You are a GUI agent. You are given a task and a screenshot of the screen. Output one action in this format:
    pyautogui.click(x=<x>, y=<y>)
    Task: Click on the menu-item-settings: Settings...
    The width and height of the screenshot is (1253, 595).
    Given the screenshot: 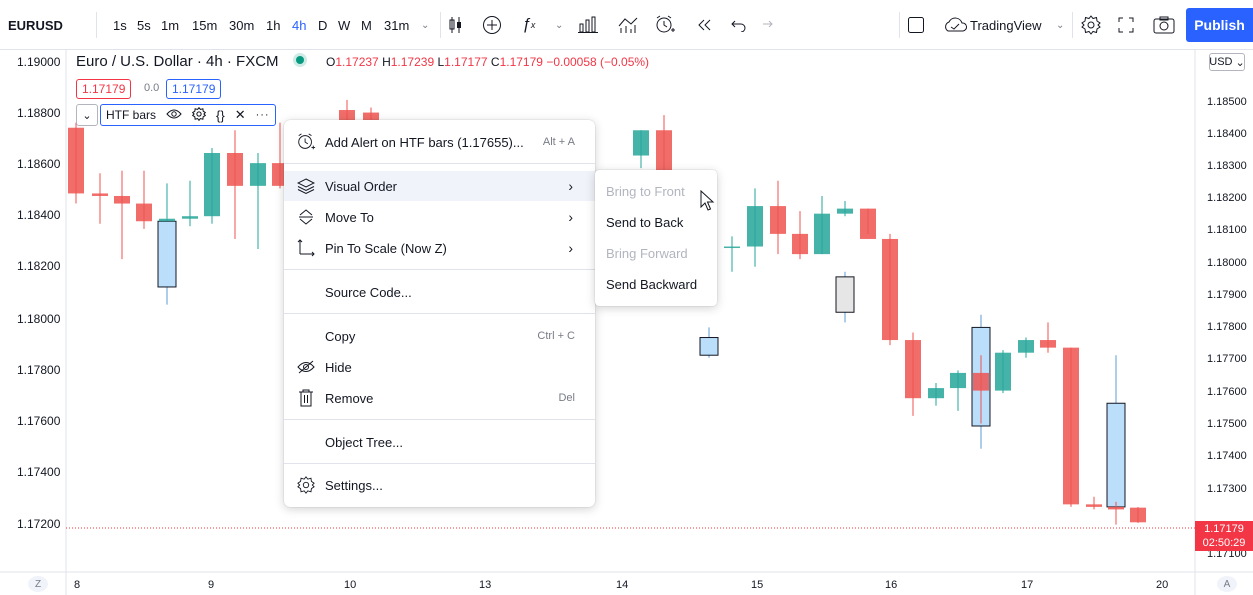 What is the action you would take?
    pyautogui.click(x=439, y=485)
    